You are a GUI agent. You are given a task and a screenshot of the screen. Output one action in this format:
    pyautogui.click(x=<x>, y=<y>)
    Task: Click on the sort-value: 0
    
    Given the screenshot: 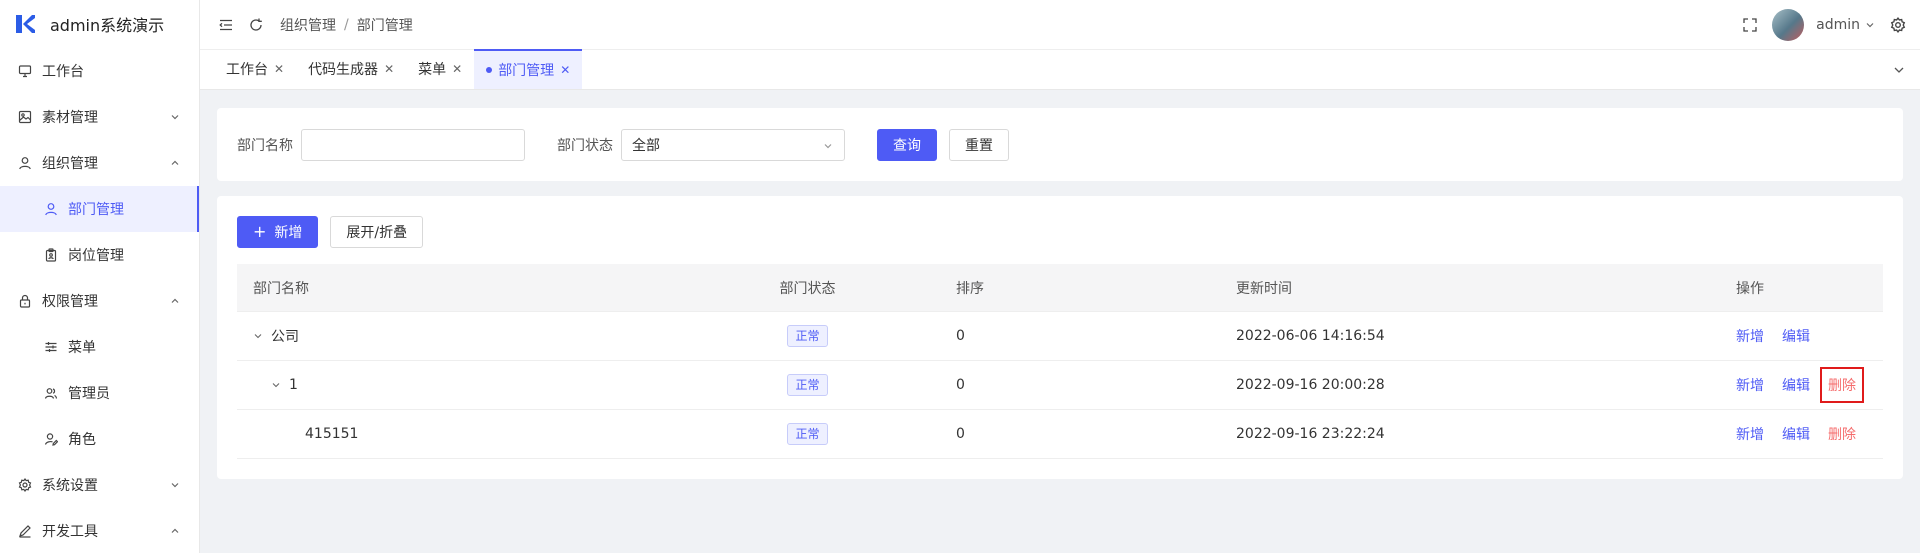 What is the action you would take?
    pyautogui.click(x=960, y=336)
    